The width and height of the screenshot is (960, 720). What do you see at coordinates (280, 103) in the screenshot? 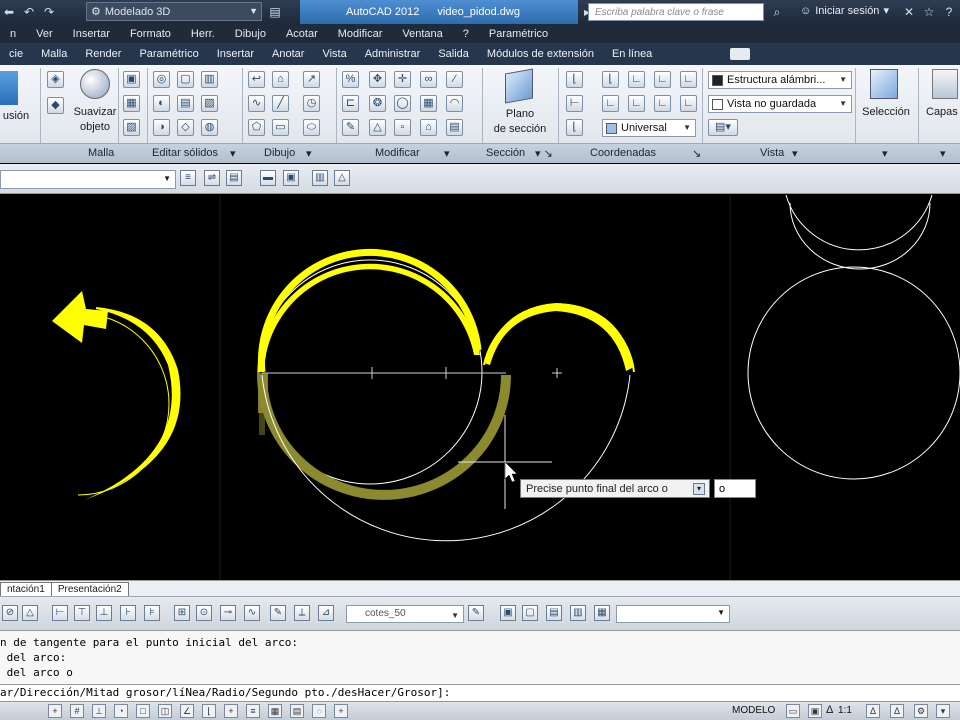
I see `line-icon: ╱` at bounding box center [280, 103].